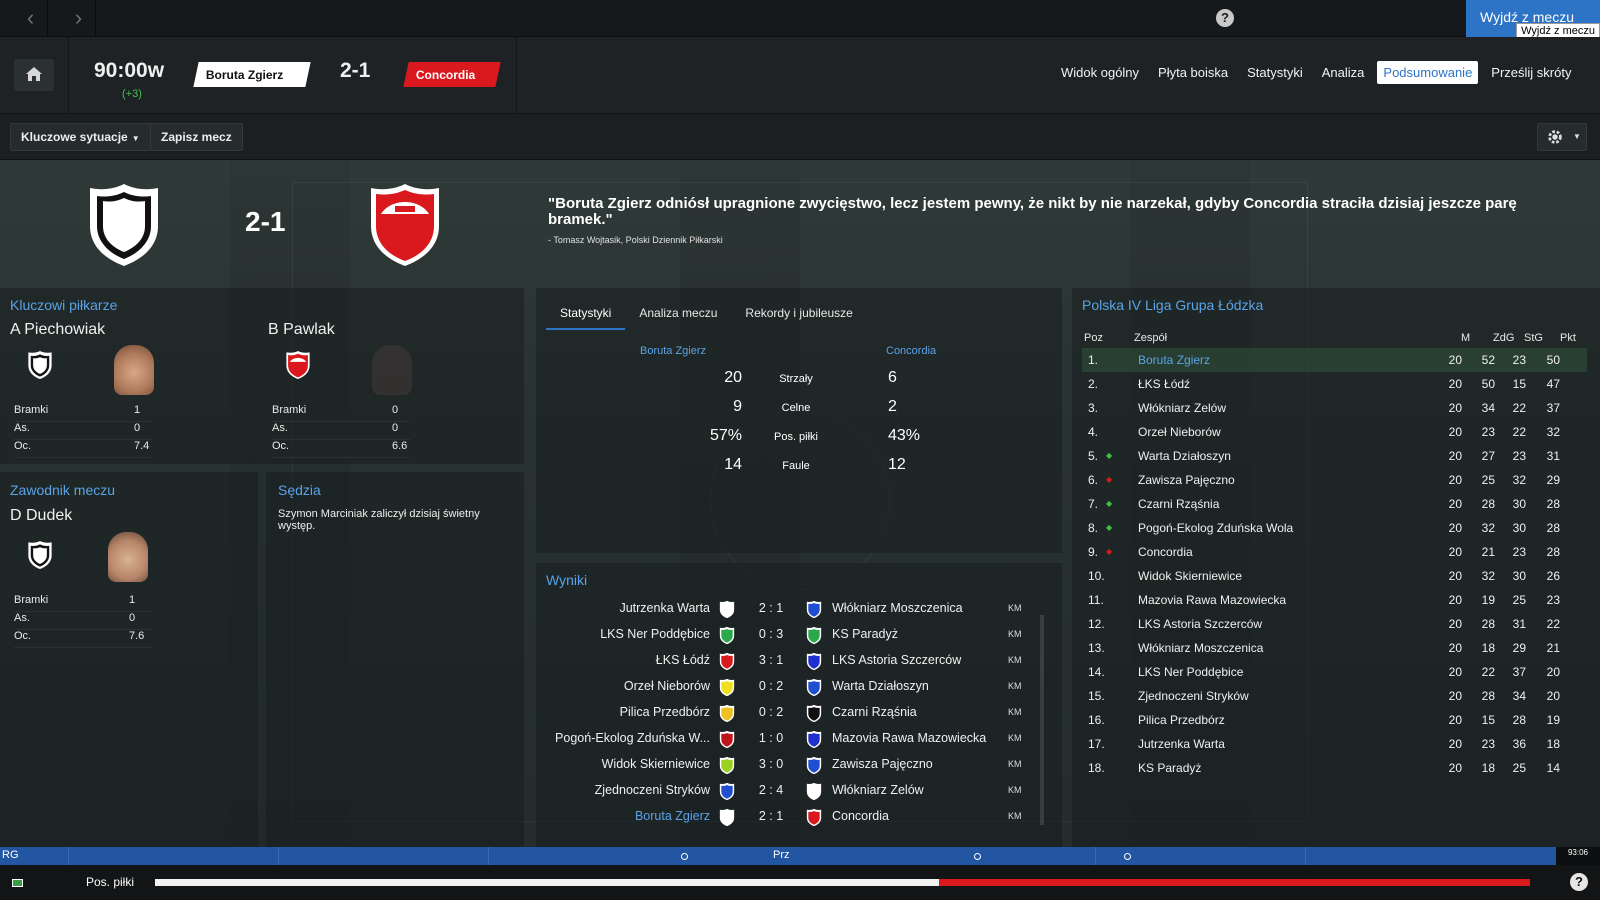  I want to click on league-row: 11. Mazovia Rawa Mazowiecka 20 19 25 23, so click(1334, 600).